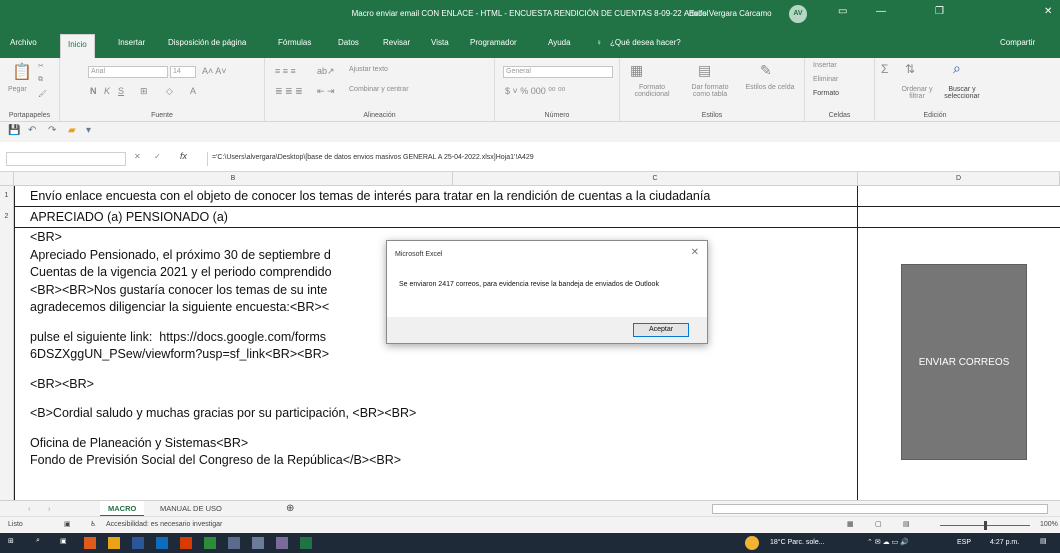 The width and height of the screenshot is (1060, 553). What do you see at coordinates (7, 217) in the screenshot?
I see `row-header-2: 2` at bounding box center [7, 217].